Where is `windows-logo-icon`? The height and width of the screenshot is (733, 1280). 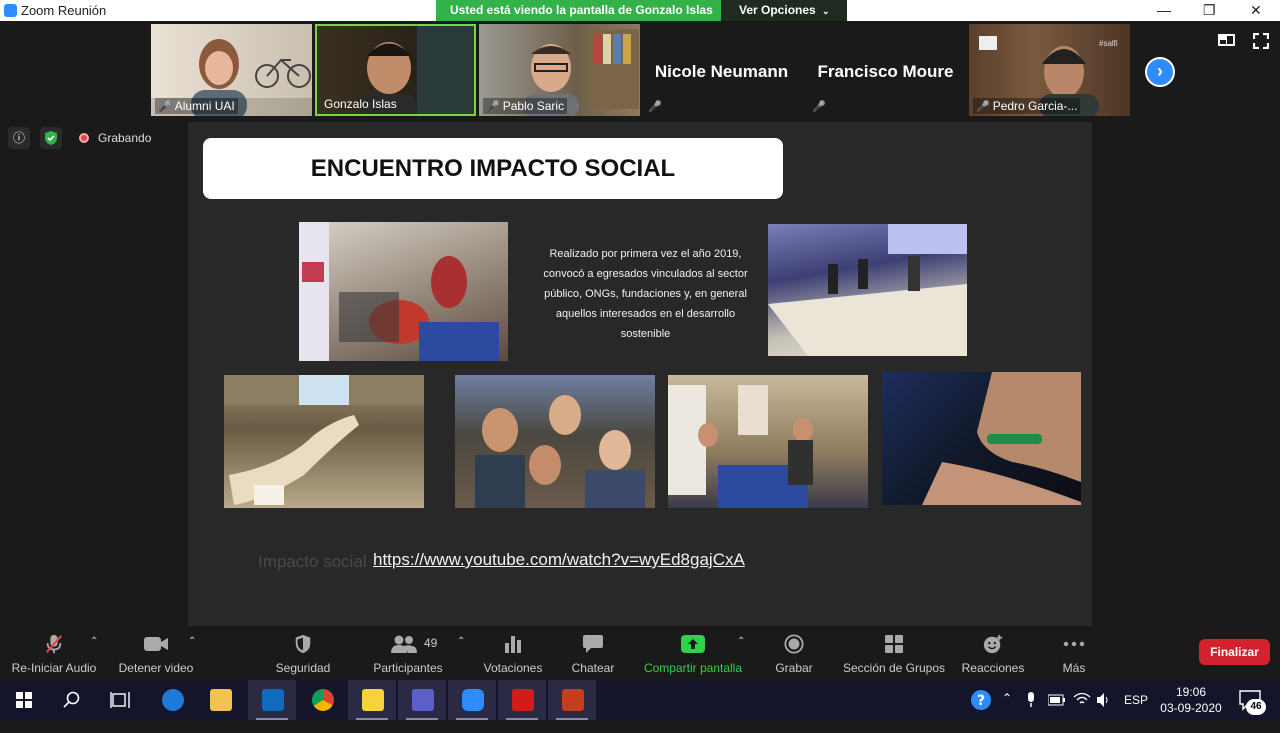 windows-logo-icon is located at coordinates (24, 700).